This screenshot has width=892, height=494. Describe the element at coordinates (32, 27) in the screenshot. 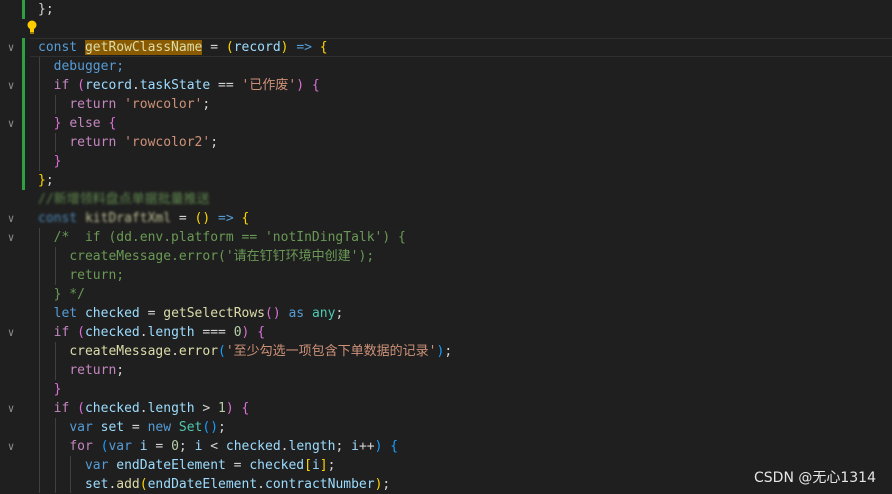

I see `lightbulb-icon` at that location.